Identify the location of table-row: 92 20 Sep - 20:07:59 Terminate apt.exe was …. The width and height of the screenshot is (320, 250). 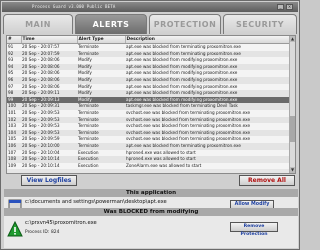
(151, 54).